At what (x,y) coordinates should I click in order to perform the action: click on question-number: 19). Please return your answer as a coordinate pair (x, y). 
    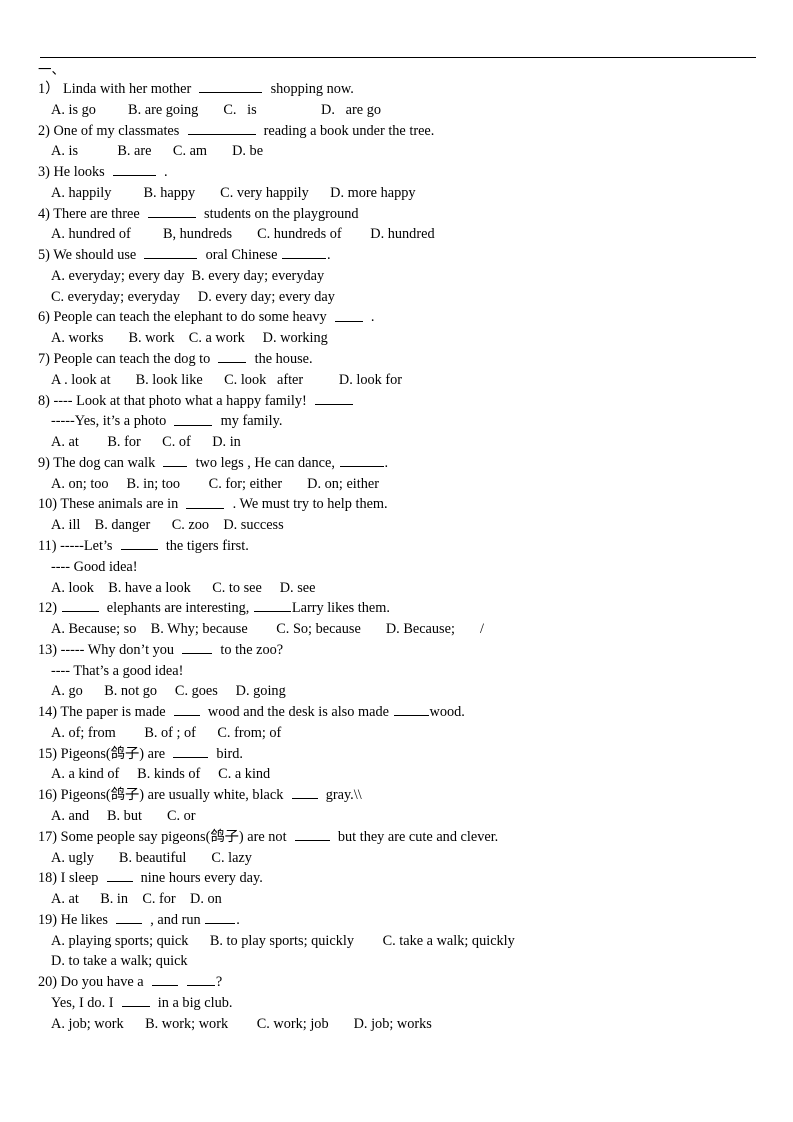
    Looking at the image, I should click on (49, 919).